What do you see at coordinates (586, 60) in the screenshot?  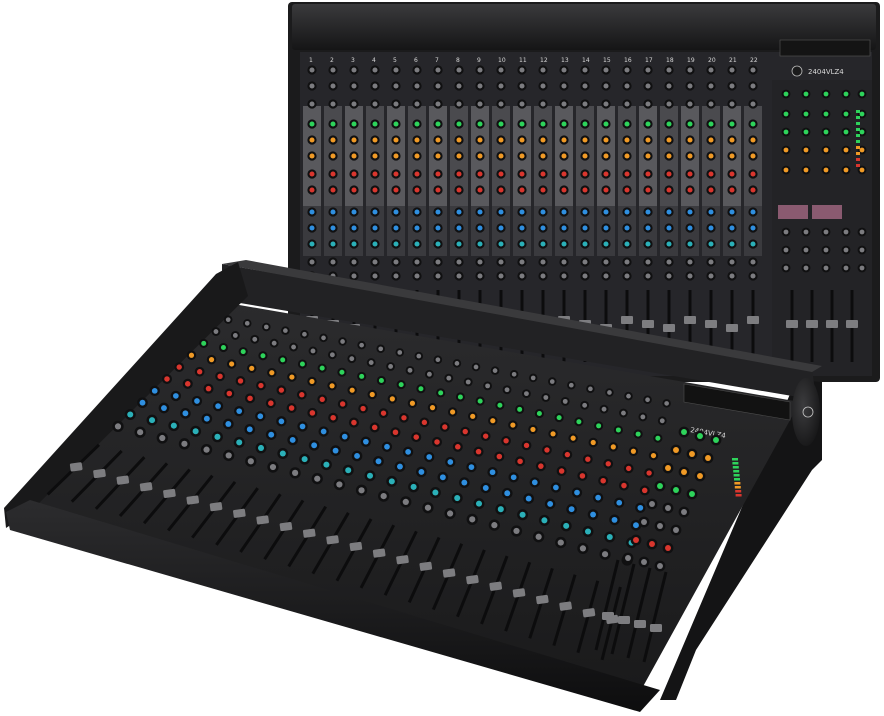 I see `back-channel-number: 14` at bounding box center [586, 60].